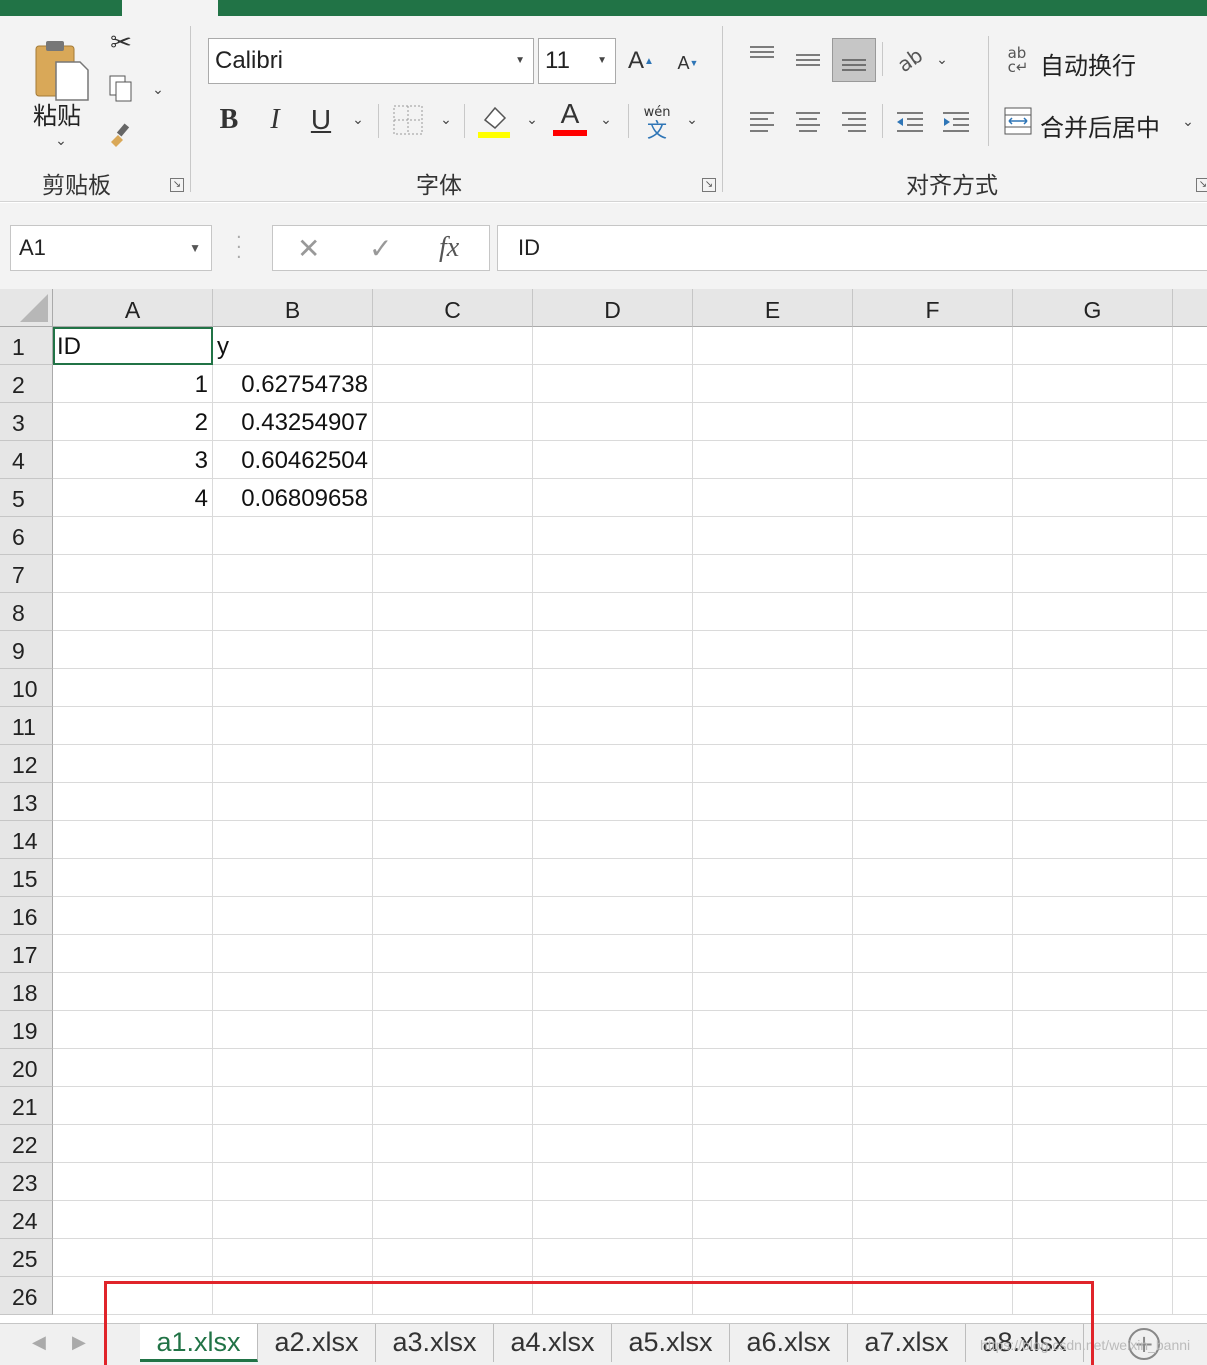 The width and height of the screenshot is (1207, 1365). I want to click on cell-g25, so click(1093, 1258).